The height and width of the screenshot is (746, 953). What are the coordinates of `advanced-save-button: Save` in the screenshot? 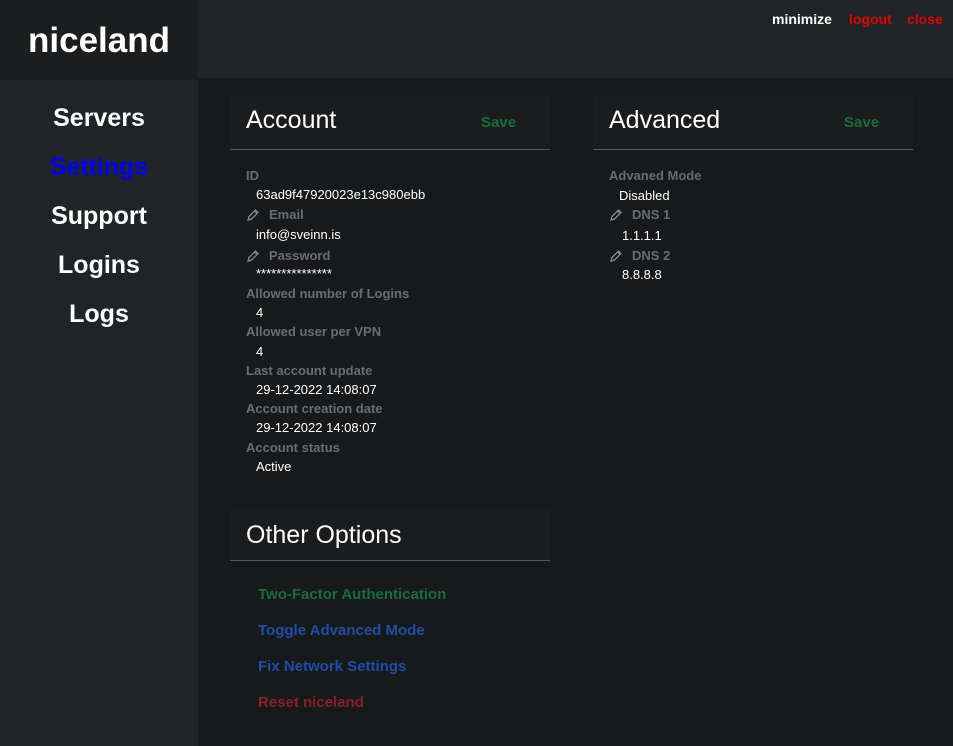 It's located at (861, 123).